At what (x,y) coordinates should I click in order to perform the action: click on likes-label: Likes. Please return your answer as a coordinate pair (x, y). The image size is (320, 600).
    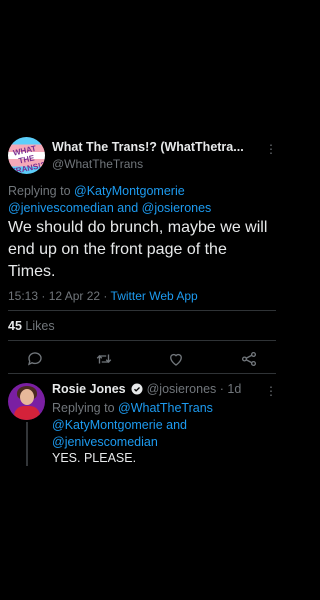
    Looking at the image, I should click on (40, 326).